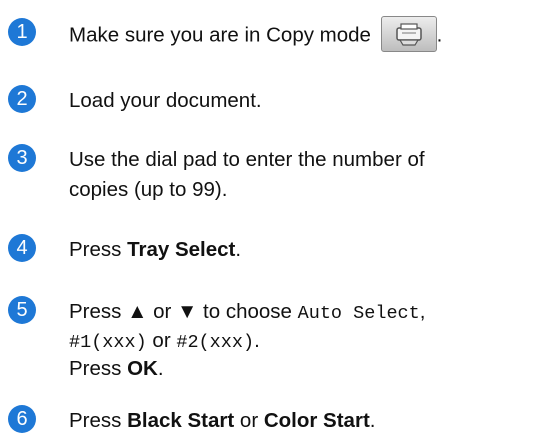  I want to click on step-3-line-2: copies (up to 99)., so click(148, 189).